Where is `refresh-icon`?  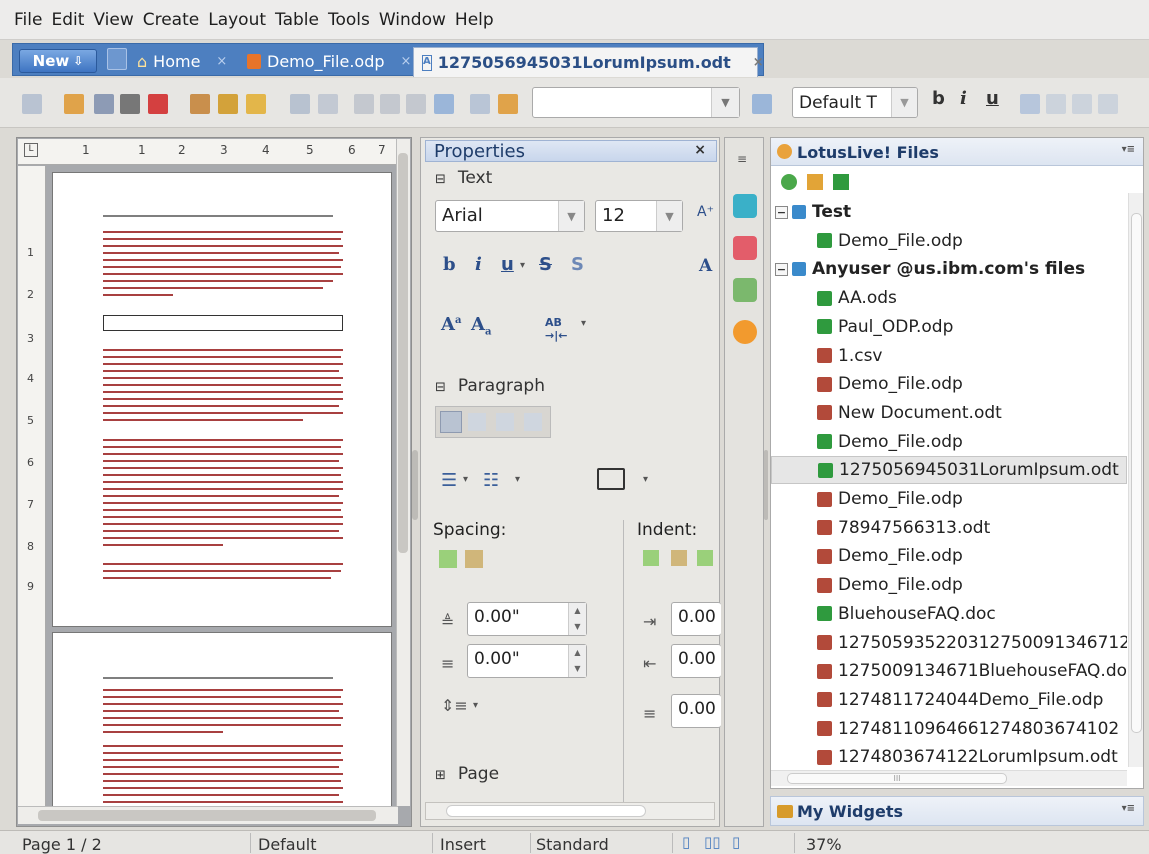 refresh-icon is located at coordinates (789, 182).